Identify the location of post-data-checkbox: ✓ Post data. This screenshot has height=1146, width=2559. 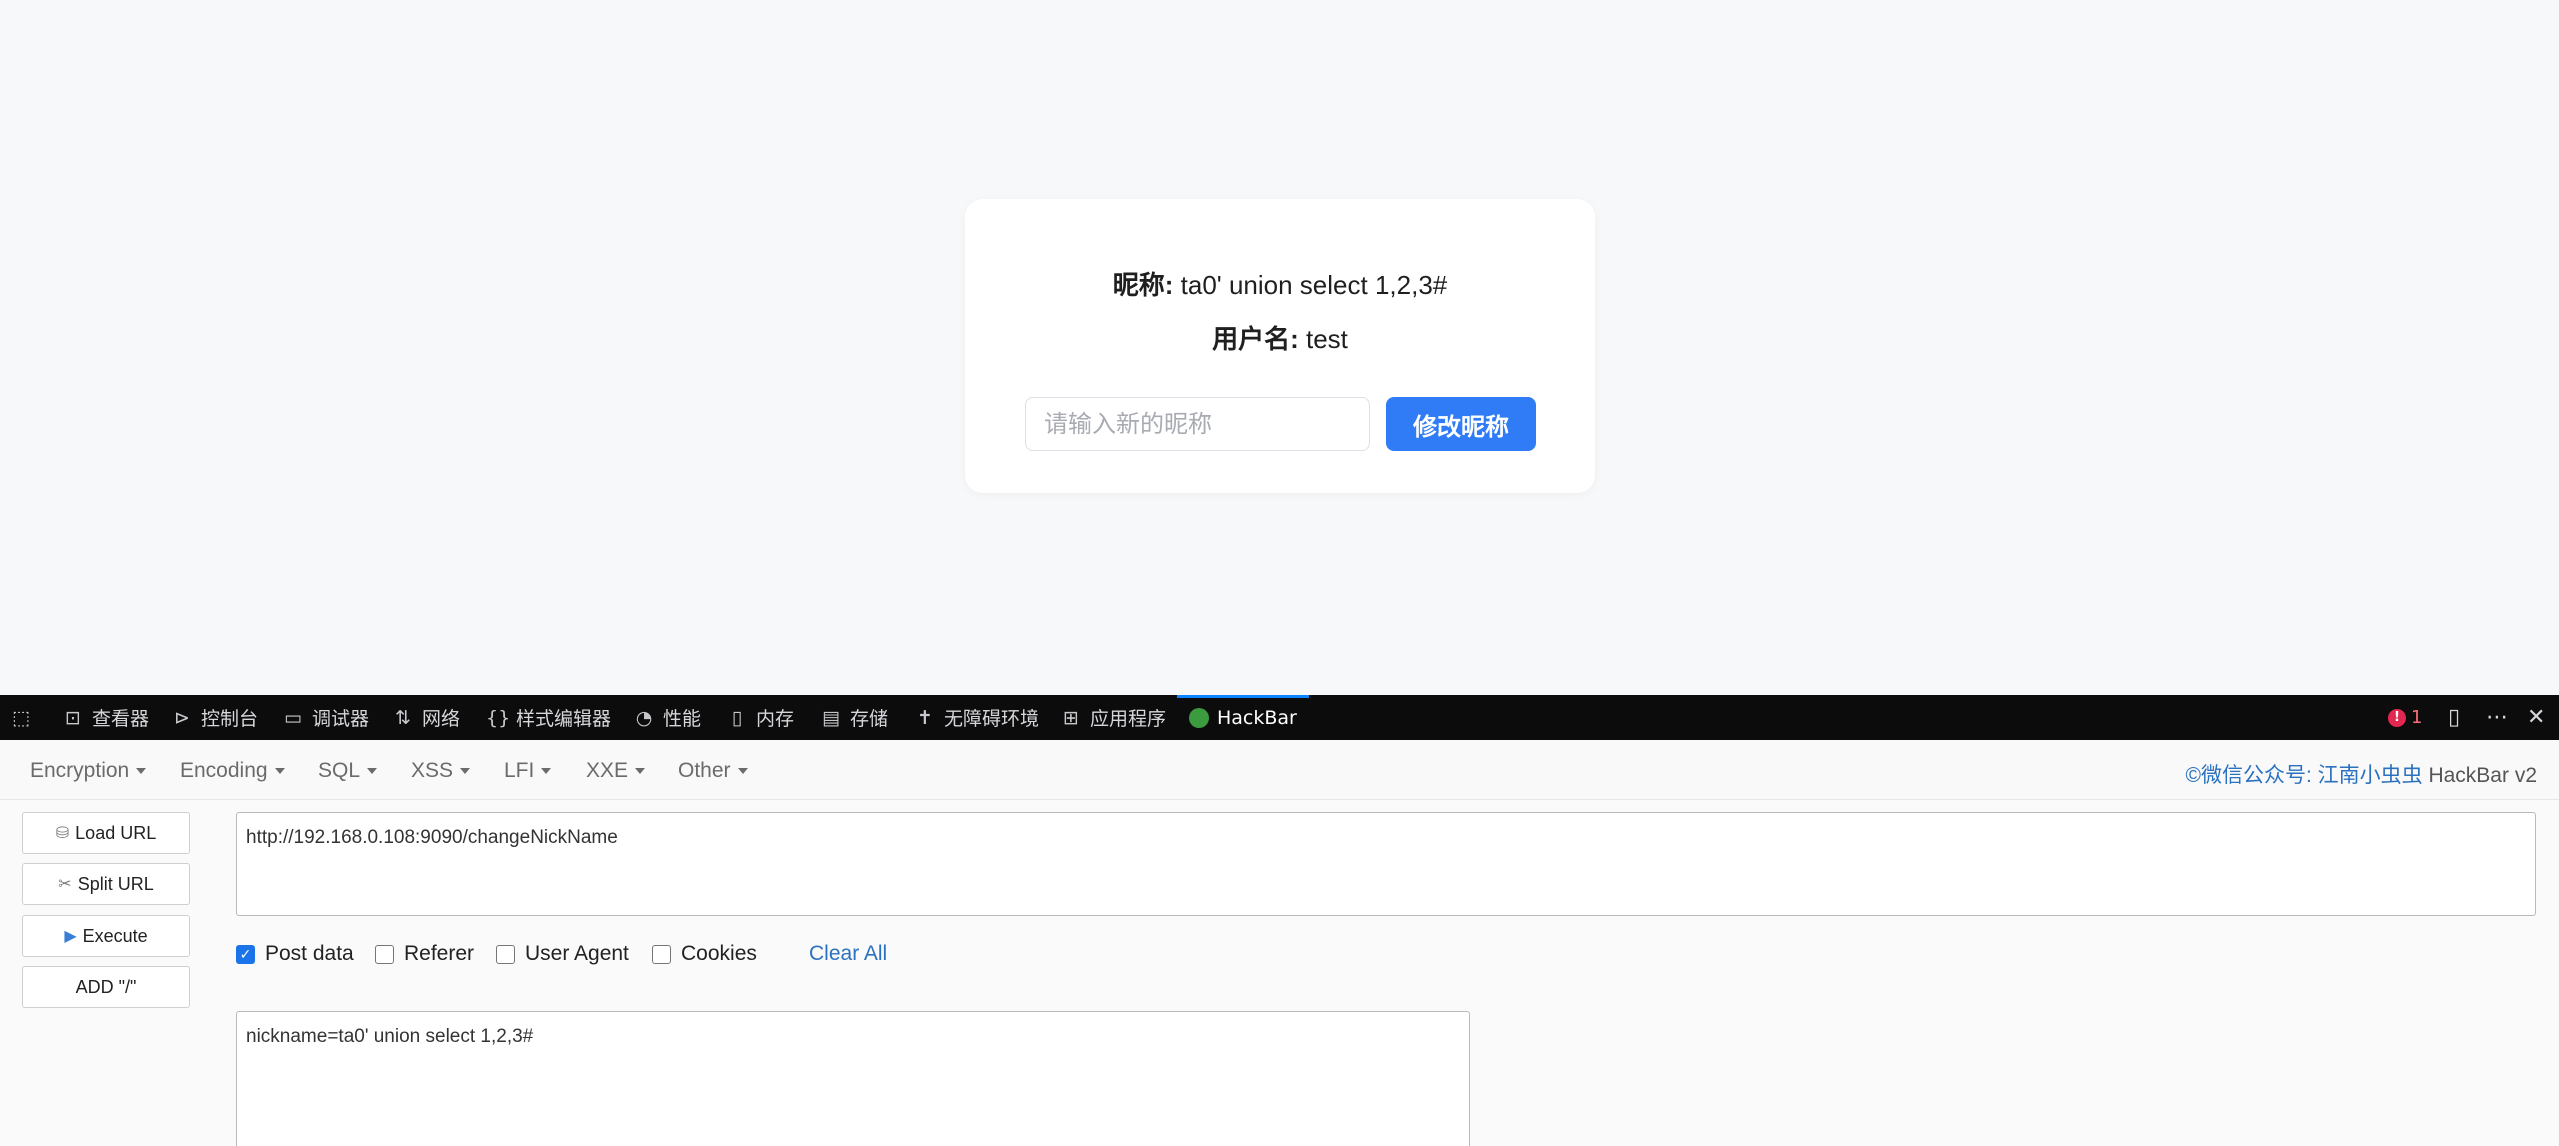
(295, 954).